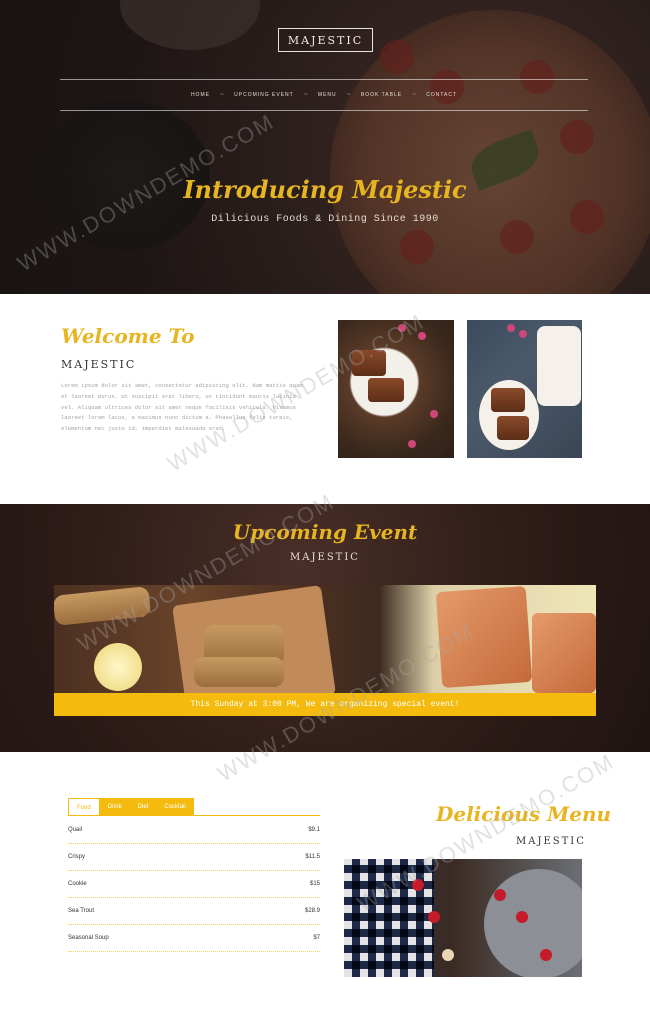 This screenshot has width=650, height=1022. I want to click on menu-subtitle: MAJESTIC, so click(551, 841).